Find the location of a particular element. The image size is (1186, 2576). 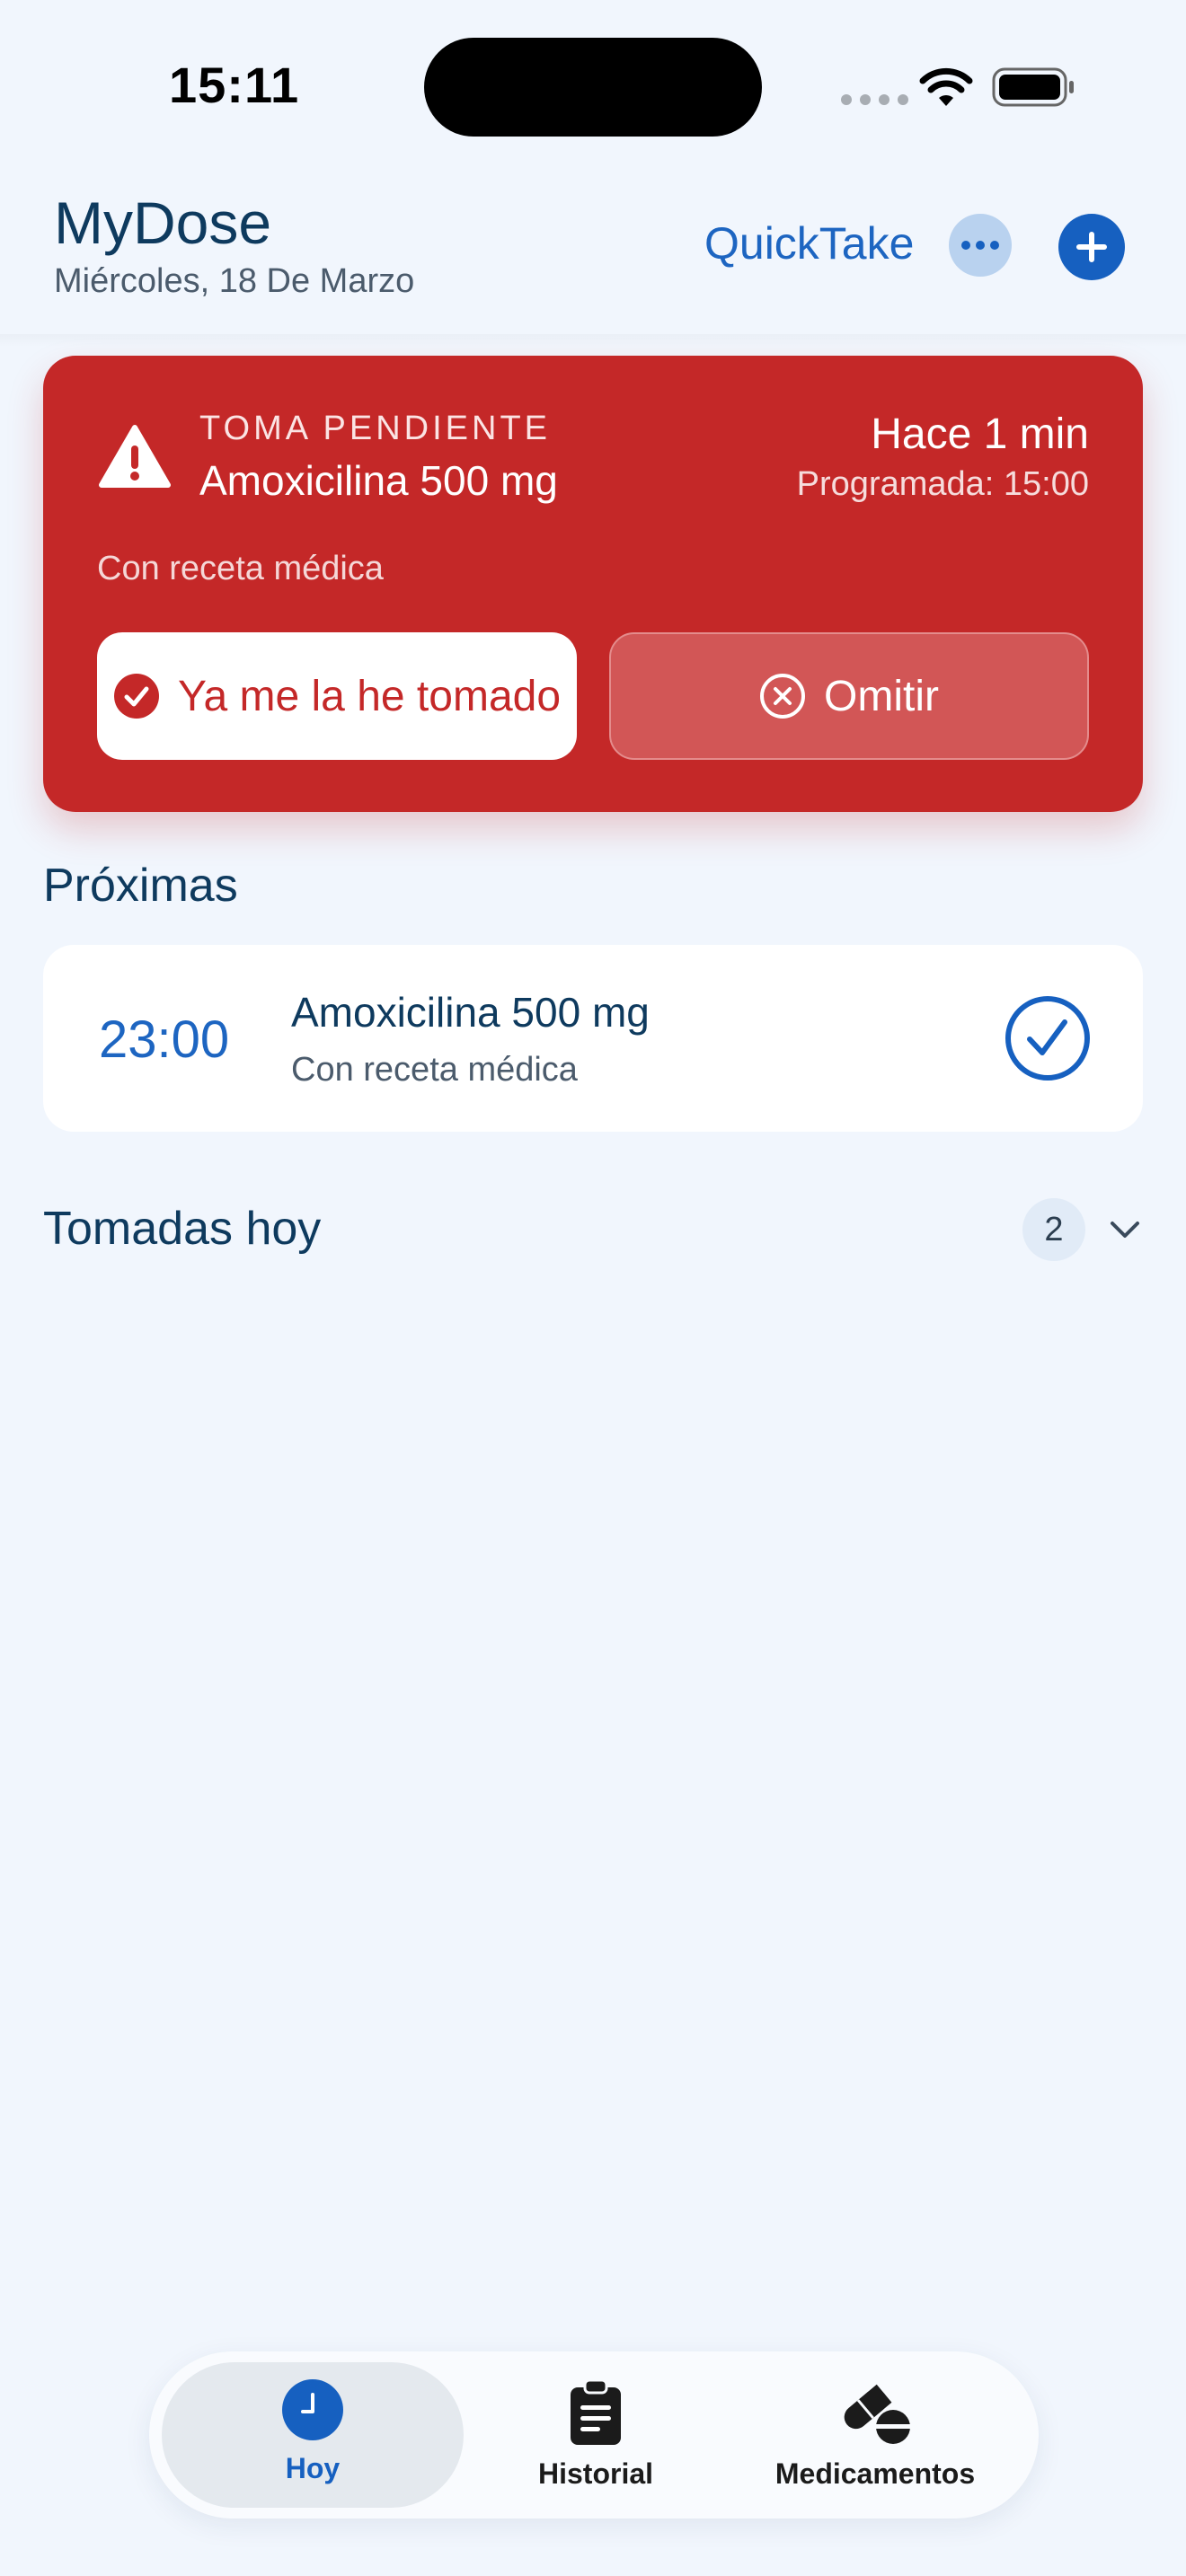

upcoming-prescription-note: Con receta médica is located at coordinates (434, 1070).